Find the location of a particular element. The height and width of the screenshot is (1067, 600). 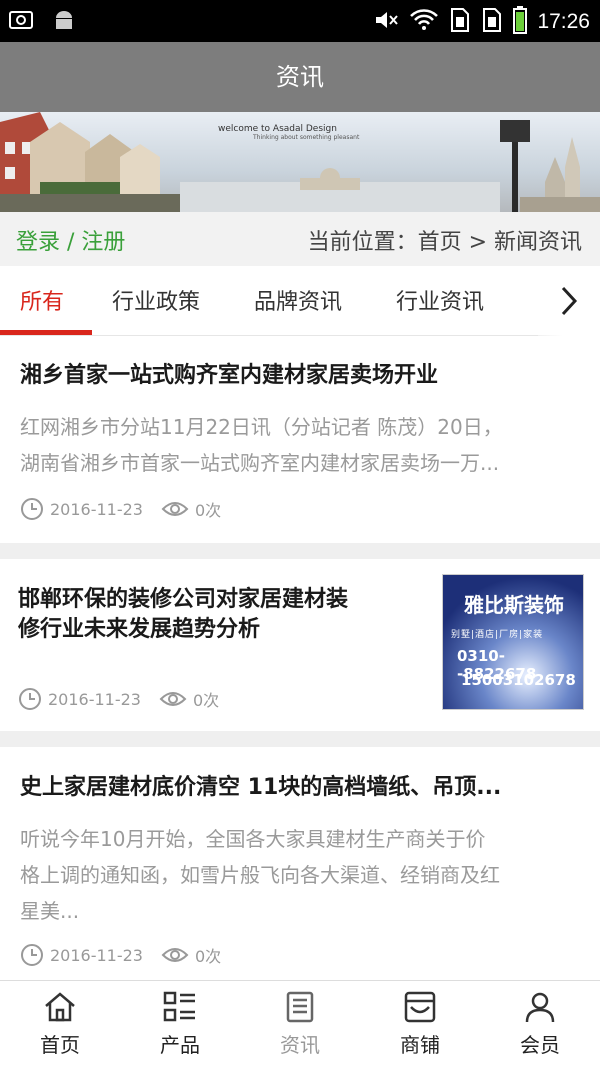

tab-brand-news: 品牌资讯 is located at coordinates (298, 300).